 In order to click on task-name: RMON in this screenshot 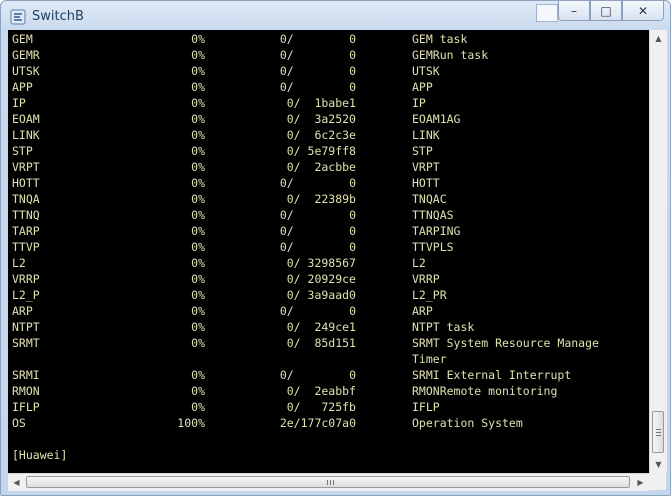, I will do `click(26, 391)`.